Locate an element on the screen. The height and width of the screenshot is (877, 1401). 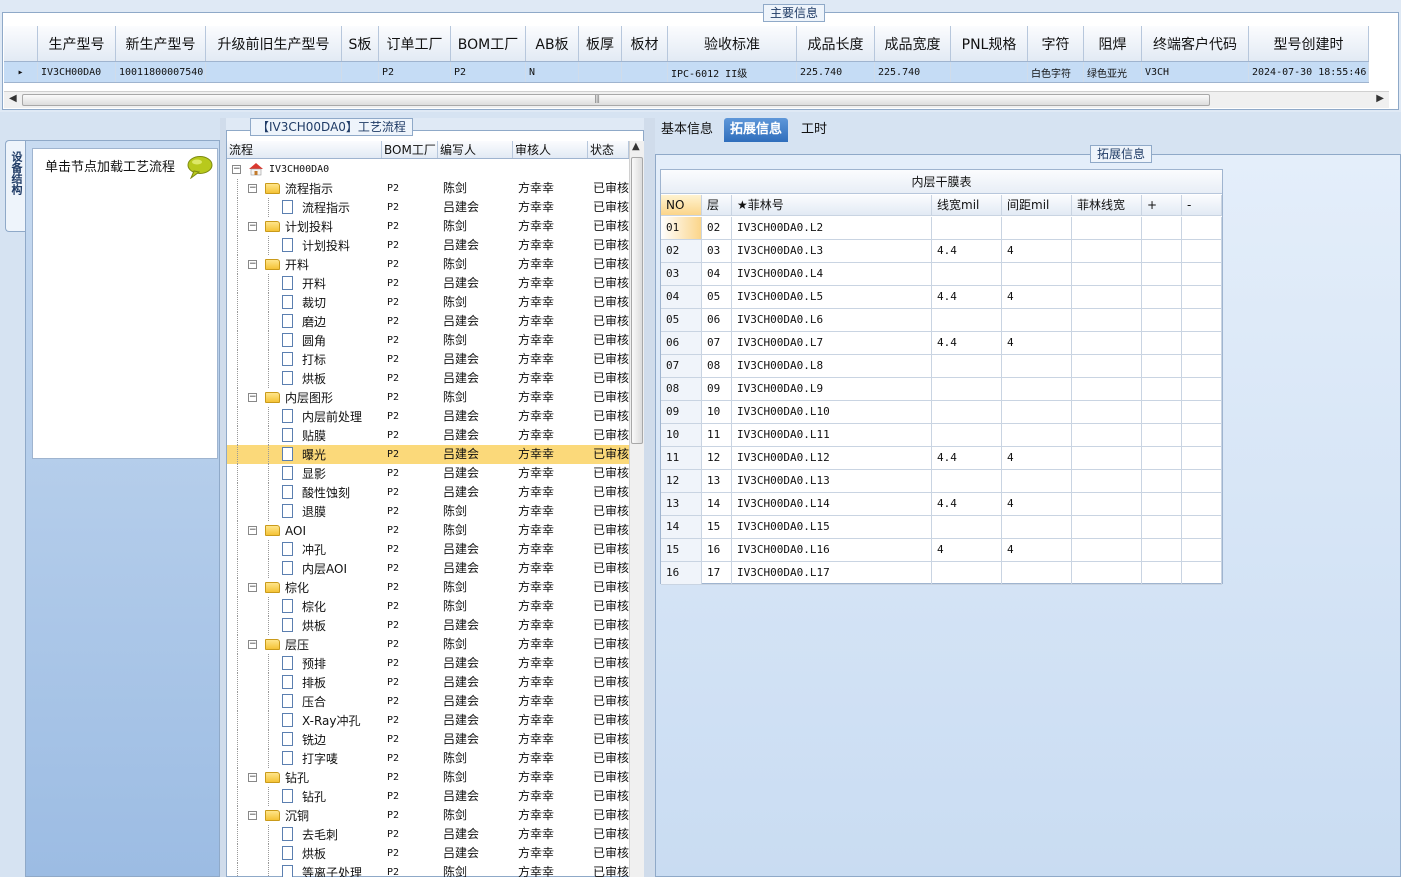
main-grid-col-header: 升级前旧生产型号 is located at coordinates (274, 43).